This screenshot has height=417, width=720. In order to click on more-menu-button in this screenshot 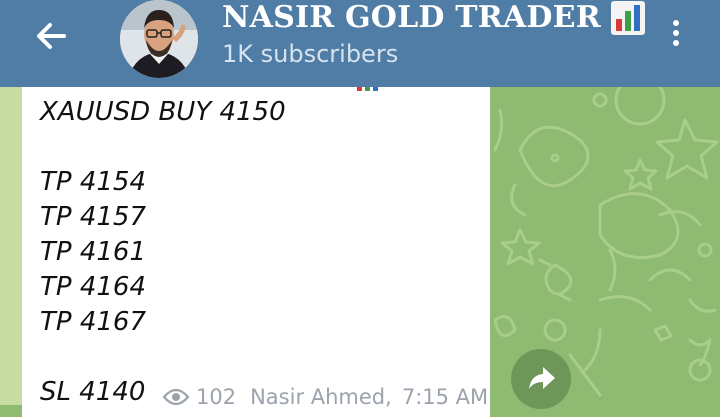, I will do `click(676, 36)`.